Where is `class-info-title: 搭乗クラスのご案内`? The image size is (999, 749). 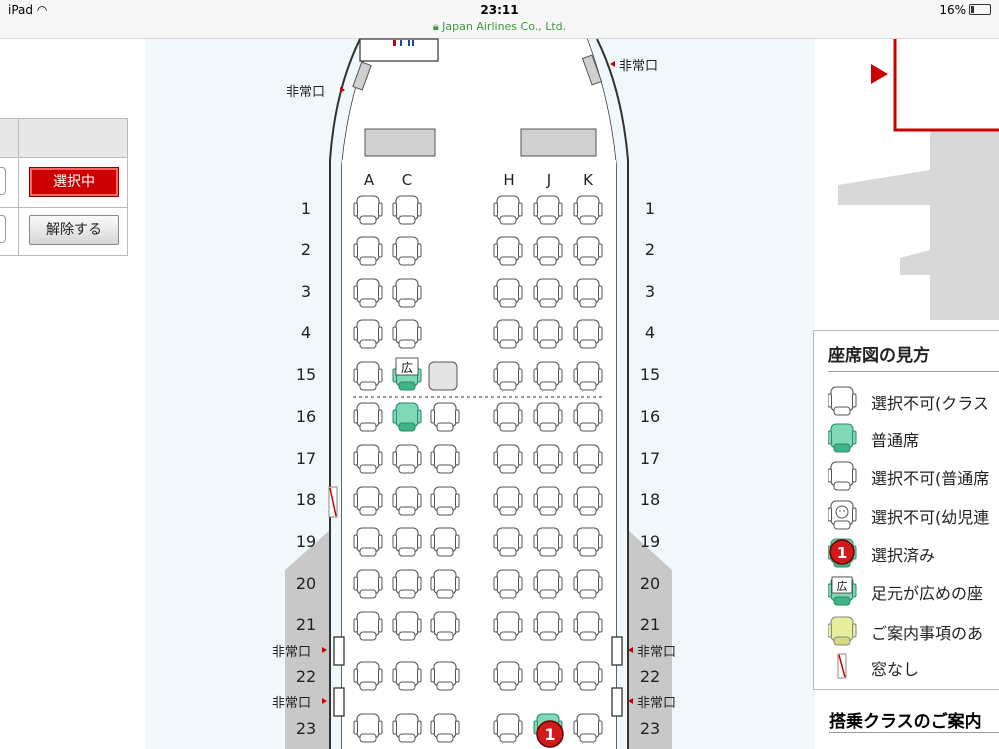 class-info-title: 搭乗クラスのご案内 is located at coordinates (905, 722).